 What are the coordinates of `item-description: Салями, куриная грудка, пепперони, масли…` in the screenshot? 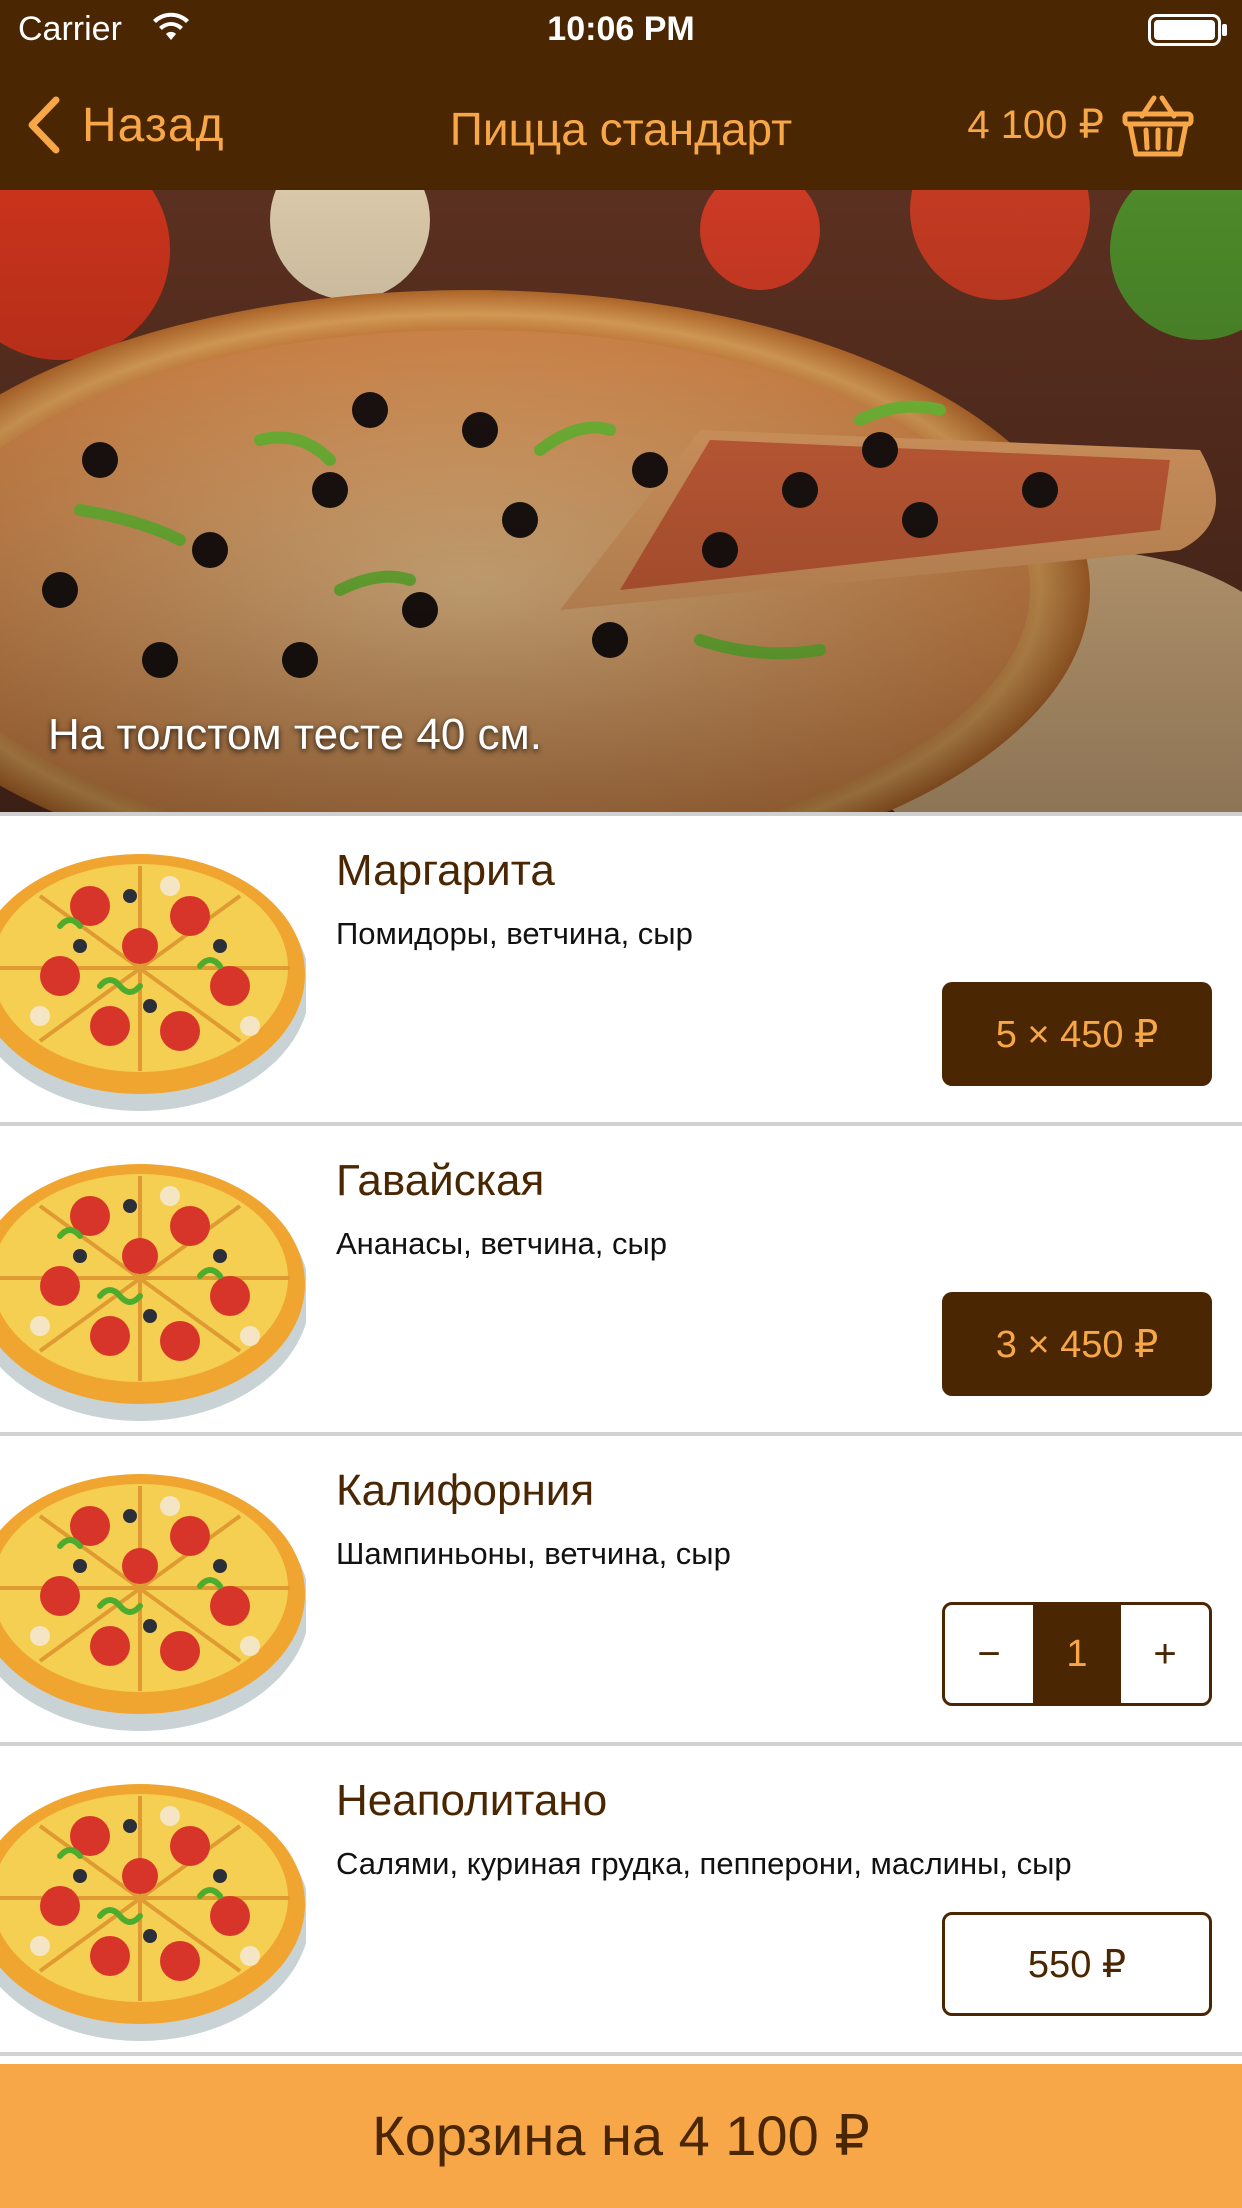 It's located at (704, 1863).